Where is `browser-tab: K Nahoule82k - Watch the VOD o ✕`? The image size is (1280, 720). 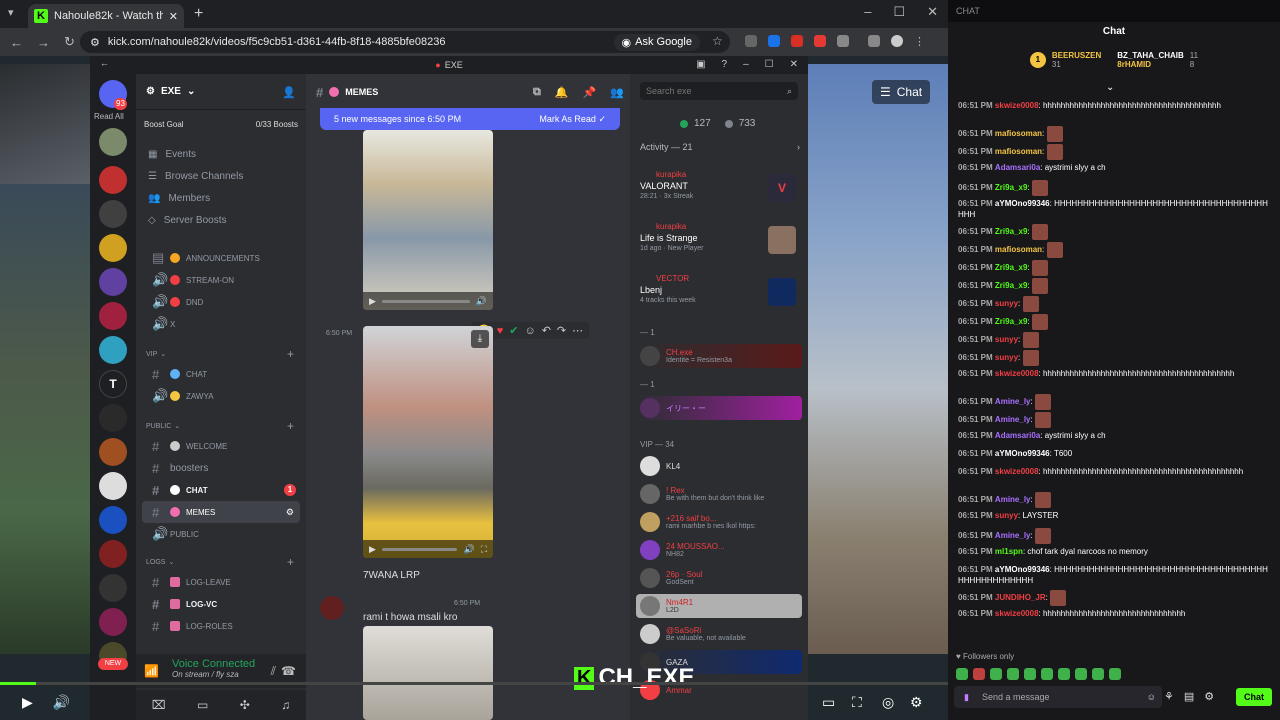
browser-tab: K Nahoule82k - Watch the VOD o ✕ is located at coordinates (106, 16).